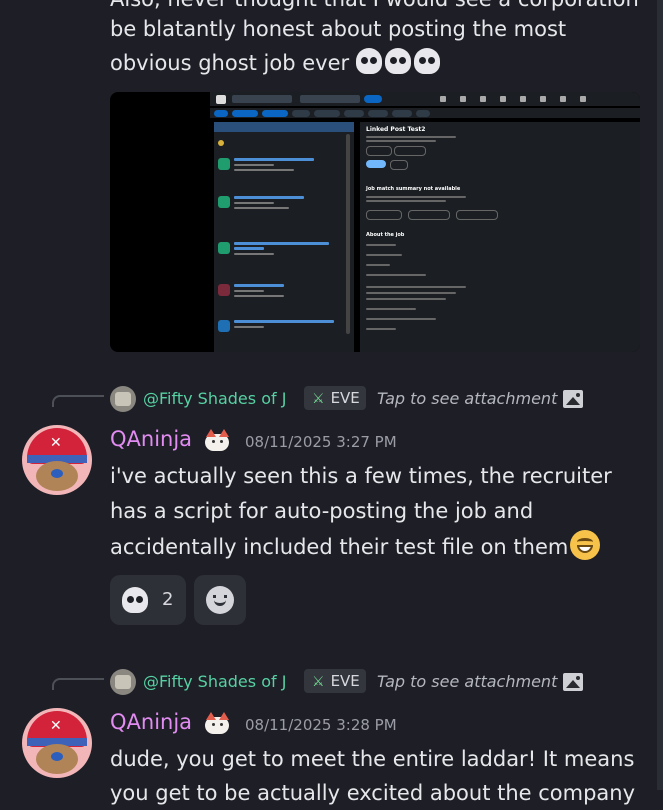 The width and height of the screenshot is (663, 810). Describe the element at coordinates (425, 113) in the screenshot. I see `linkedin-filter-bar` at that location.